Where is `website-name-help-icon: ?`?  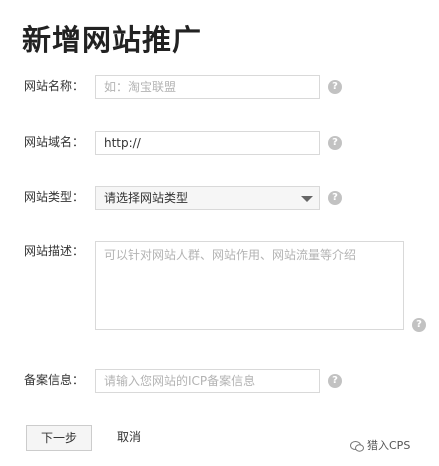 website-name-help-icon: ? is located at coordinates (335, 87).